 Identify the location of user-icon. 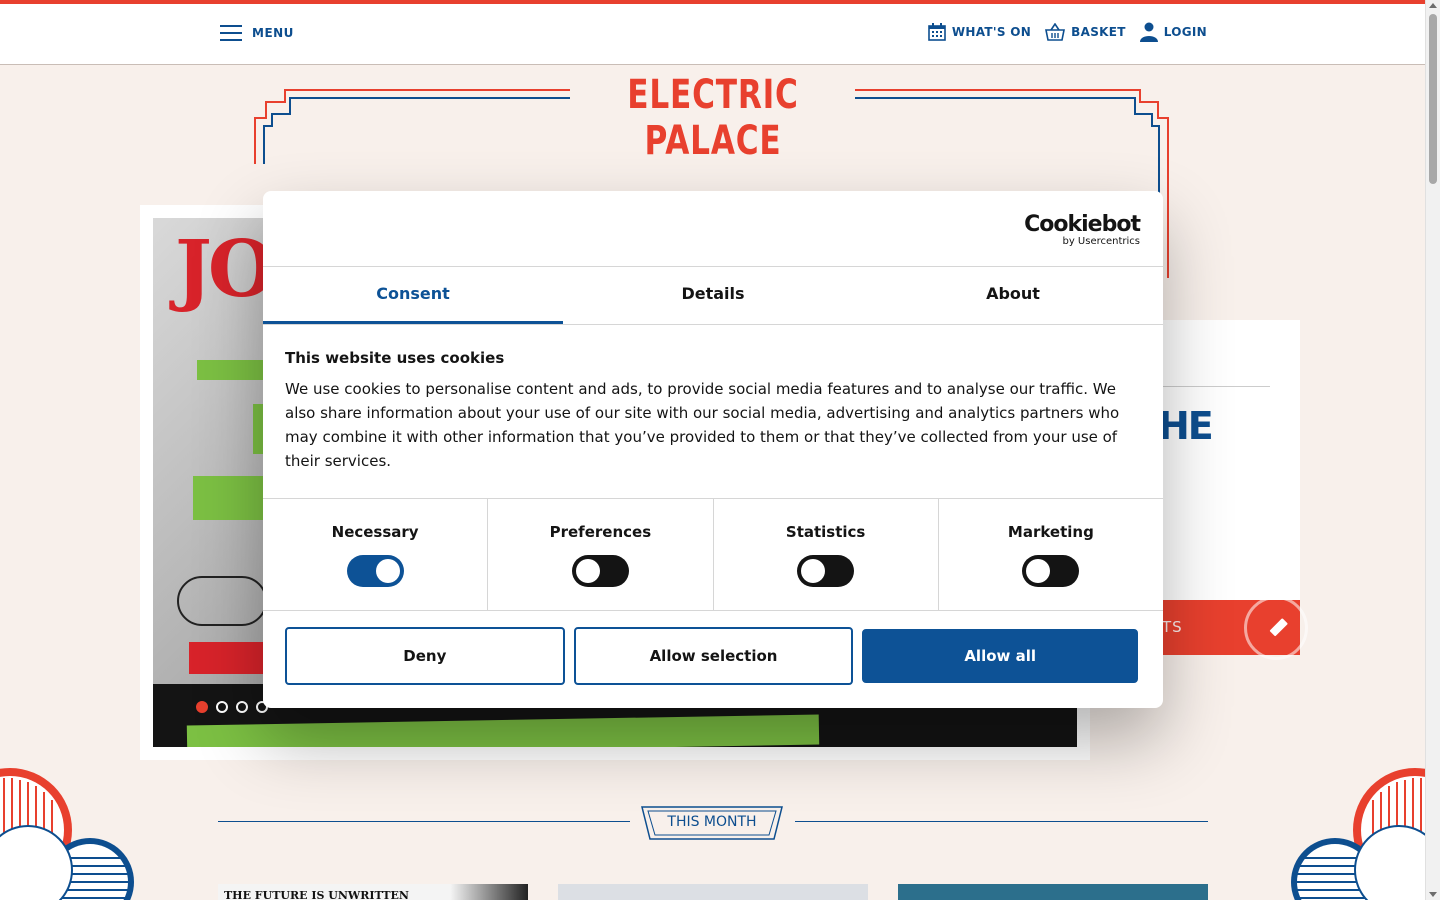
(1148, 32).